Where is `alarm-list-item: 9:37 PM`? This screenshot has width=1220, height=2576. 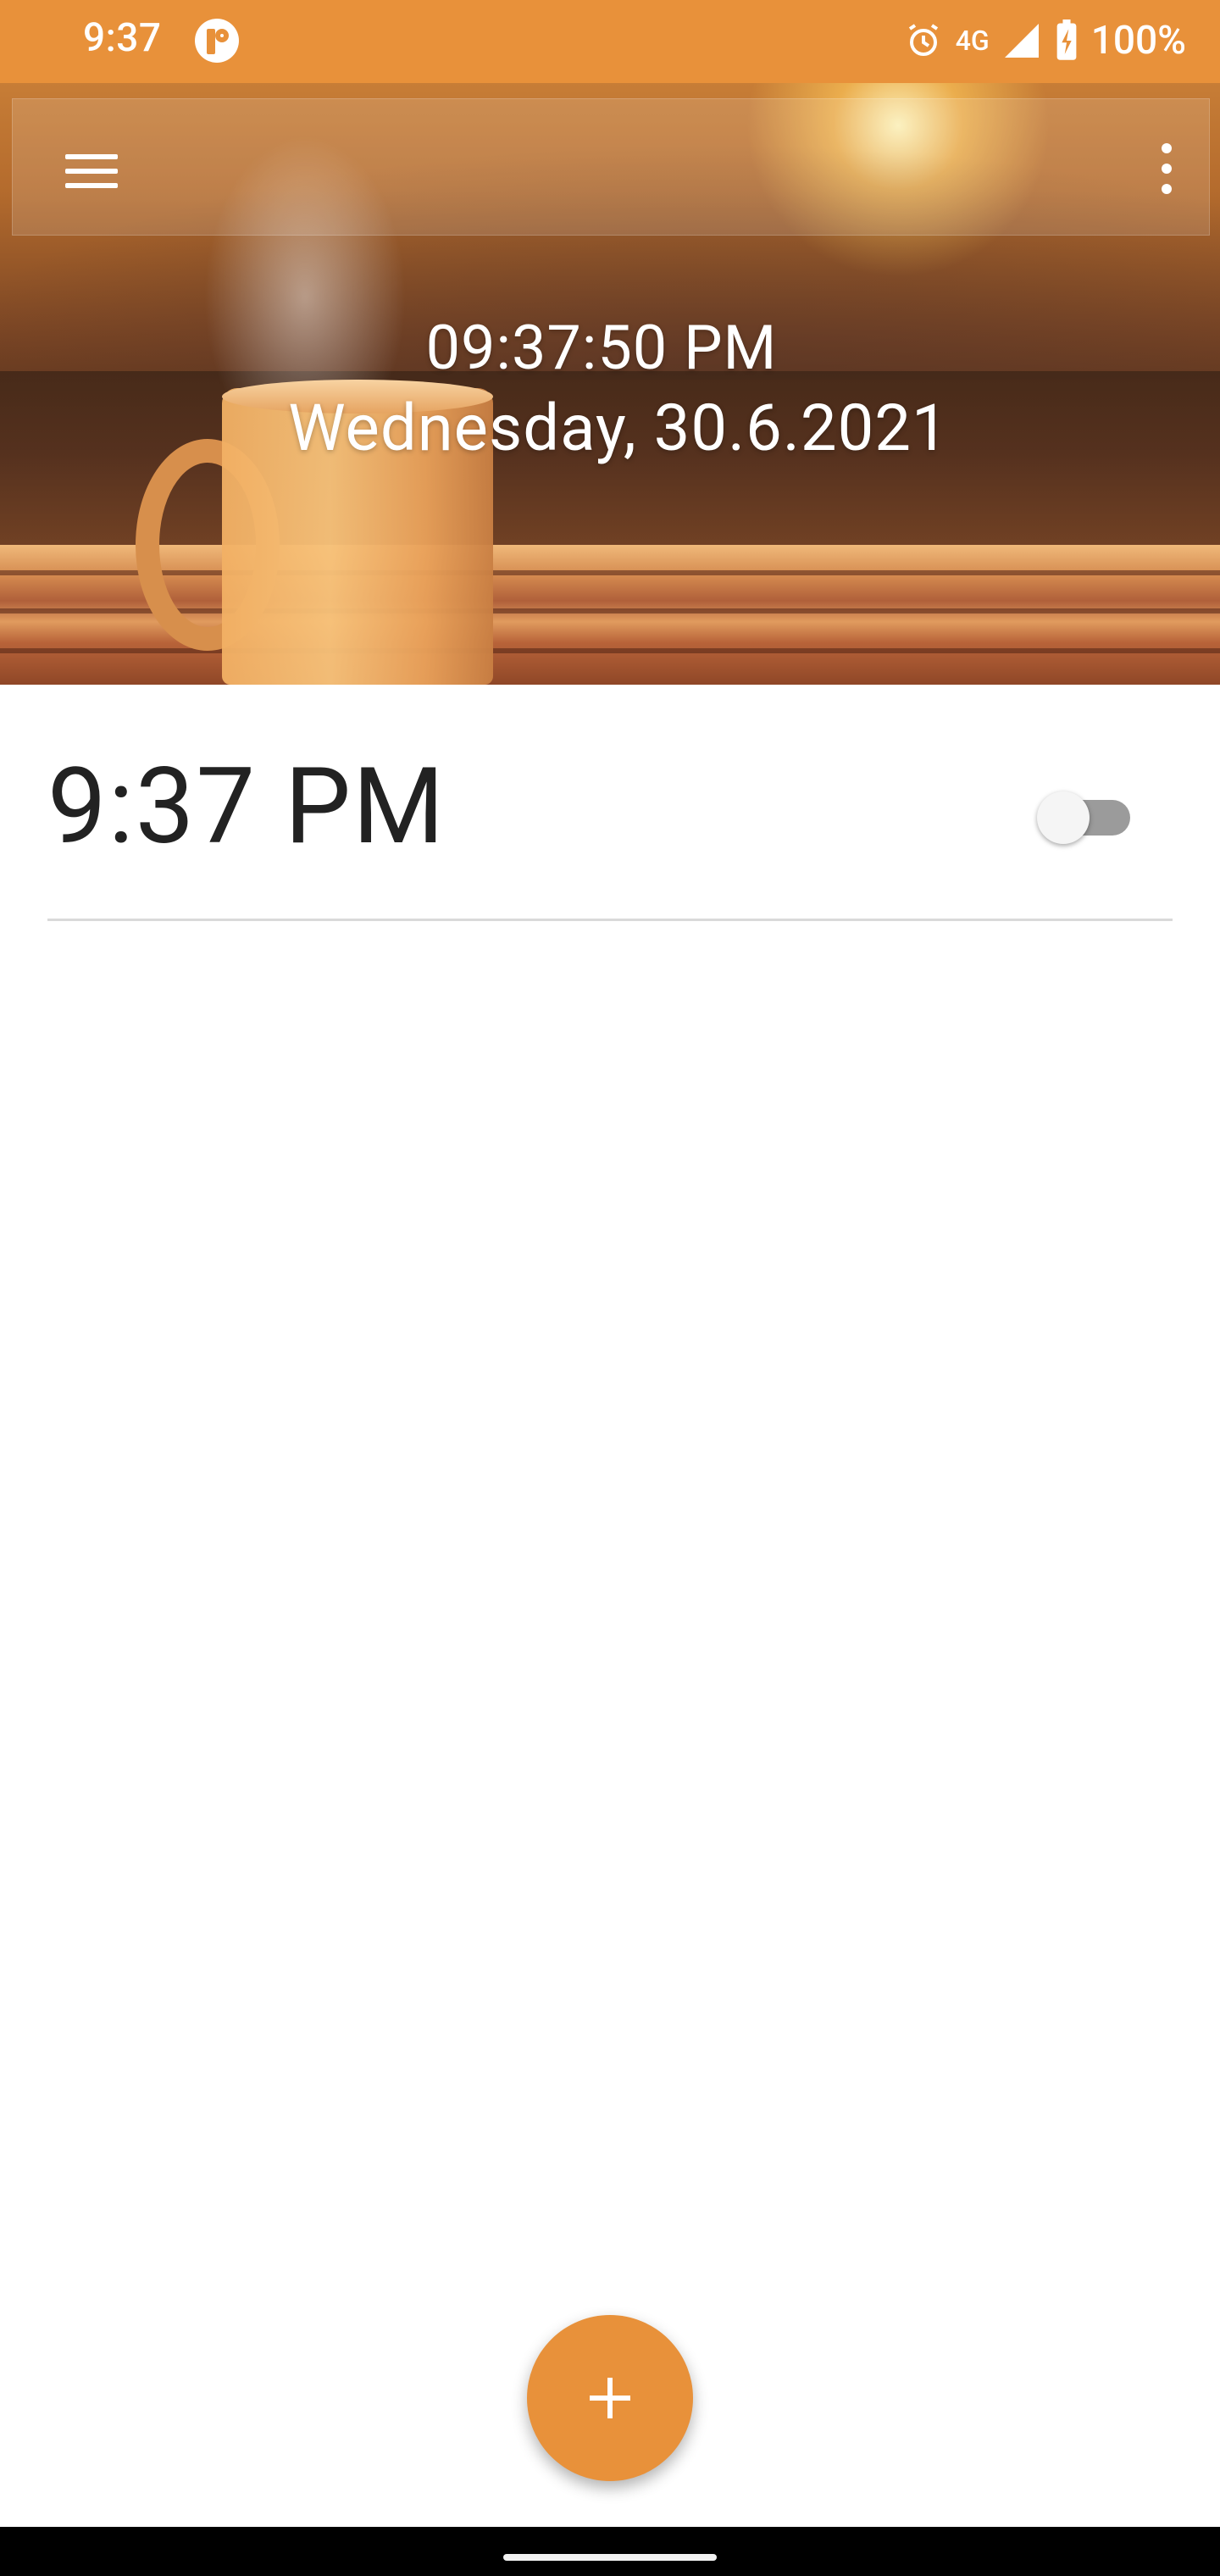 alarm-list-item: 9:37 PM is located at coordinates (610, 826).